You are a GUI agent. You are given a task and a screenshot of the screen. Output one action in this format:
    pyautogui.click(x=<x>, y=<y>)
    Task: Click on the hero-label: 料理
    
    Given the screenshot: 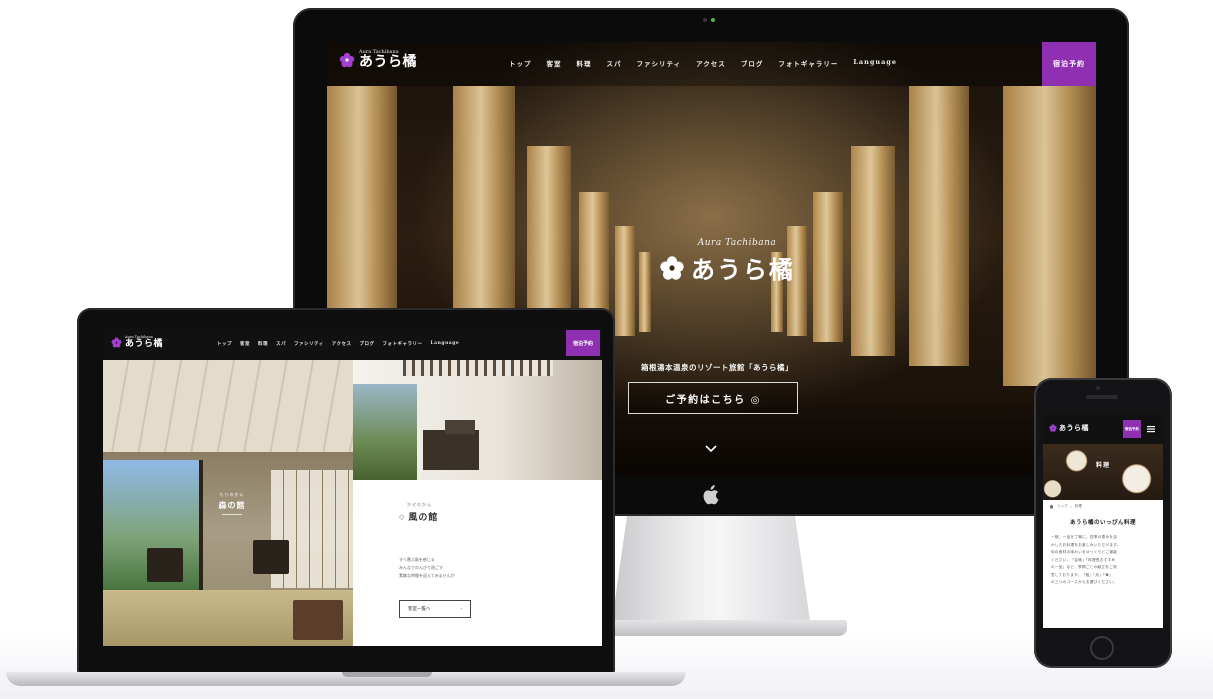 What is the action you would take?
    pyautogui.click(x=1102, y=465)
    